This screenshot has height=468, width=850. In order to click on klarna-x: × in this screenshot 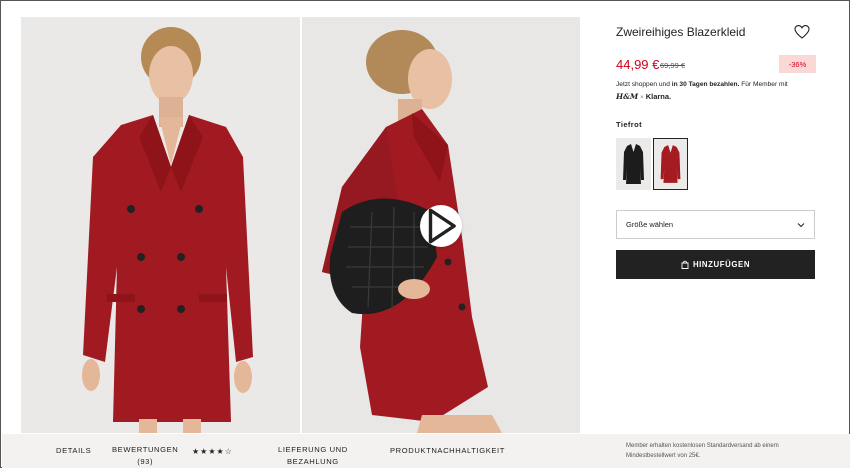, I will do `click(642, 98)`.